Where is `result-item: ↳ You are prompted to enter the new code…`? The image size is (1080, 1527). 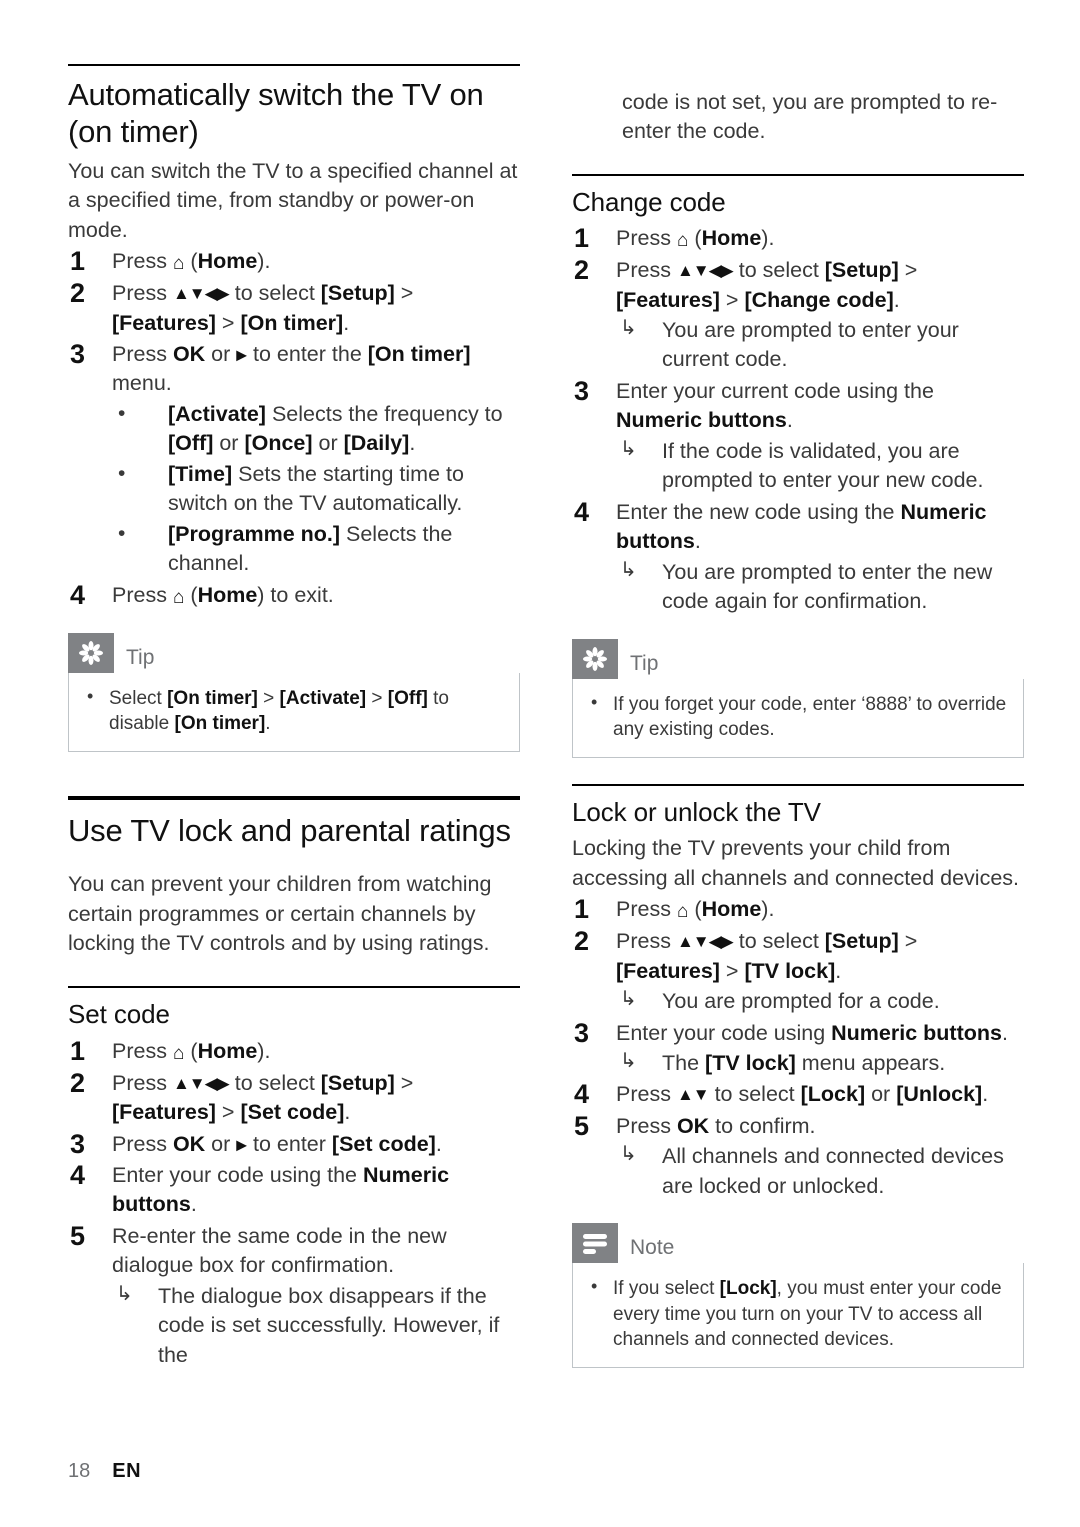 result-item: ↳ You are prompted to enter the new code… is located at coordinates (820, 587).